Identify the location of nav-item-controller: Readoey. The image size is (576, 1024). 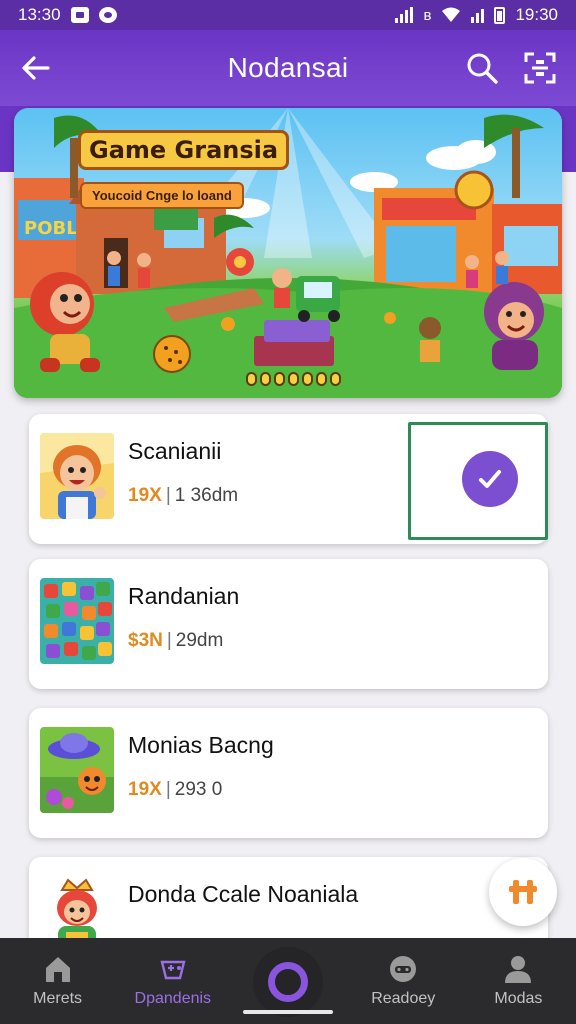
(403, 981).